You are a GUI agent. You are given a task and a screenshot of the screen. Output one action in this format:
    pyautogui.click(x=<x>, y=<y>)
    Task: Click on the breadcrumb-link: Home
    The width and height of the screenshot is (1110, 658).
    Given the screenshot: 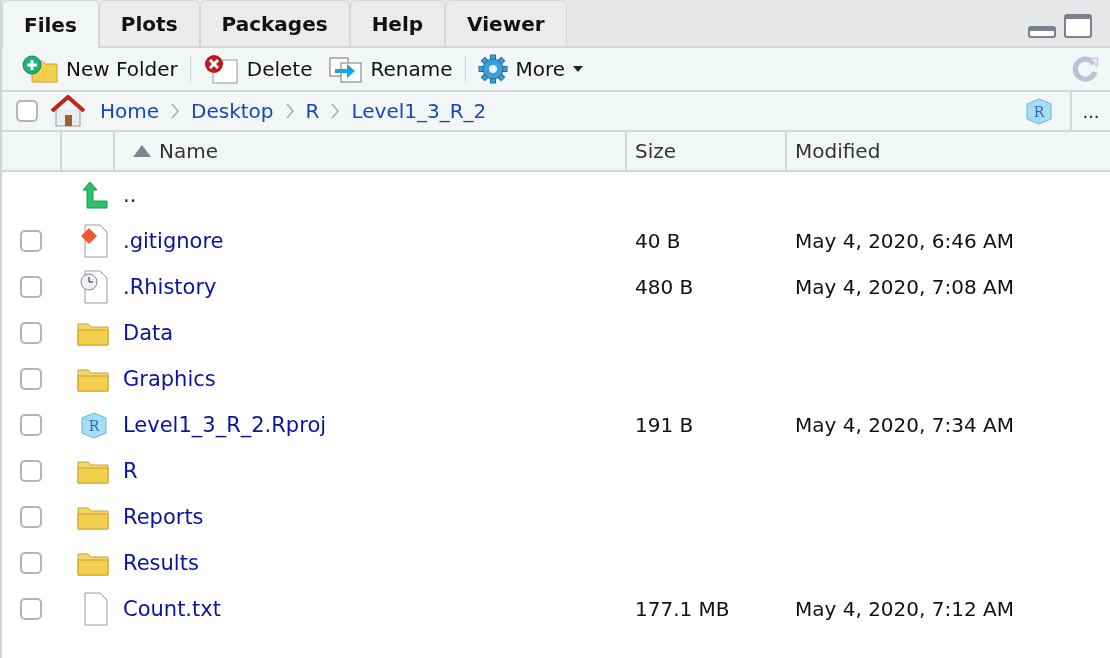 What is the action you would take?
    pyautogui.click(x=130, y=111)
    